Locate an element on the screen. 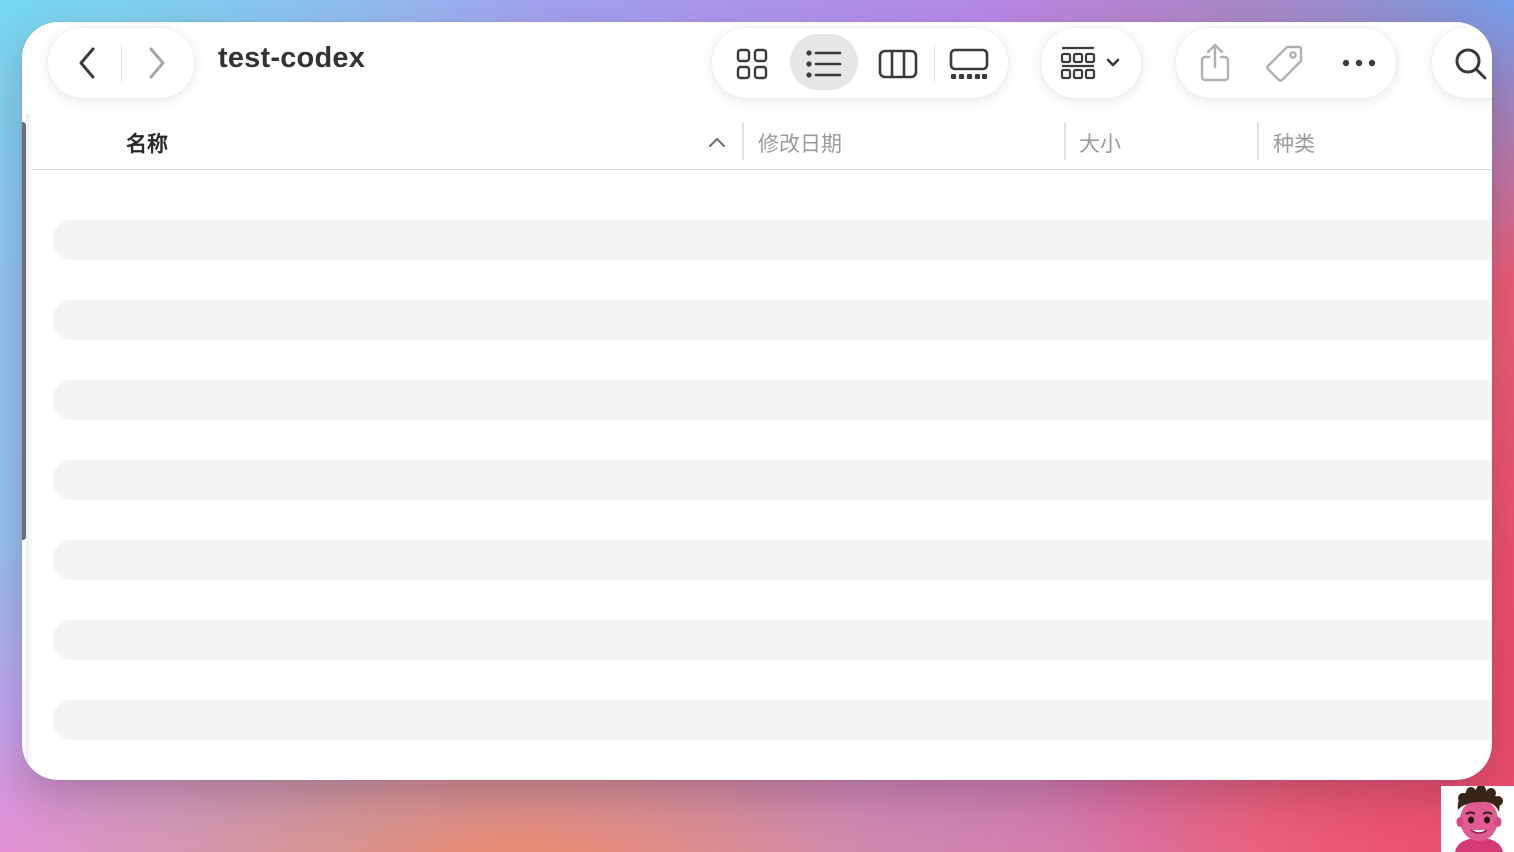 The image size is (1514, 852). share-button is located at coordinates (1215, 63).